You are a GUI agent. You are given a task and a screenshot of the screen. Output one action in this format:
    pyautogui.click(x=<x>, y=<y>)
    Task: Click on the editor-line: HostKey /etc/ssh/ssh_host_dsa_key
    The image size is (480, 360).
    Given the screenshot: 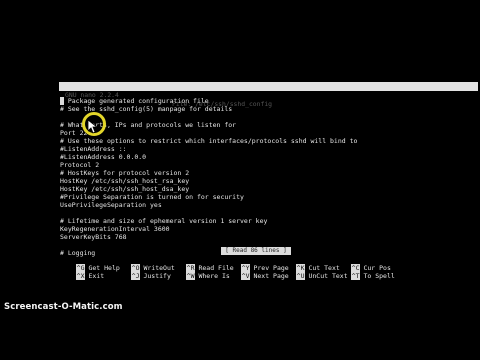 What is the action you would take?
    pyautogui.click(x=125, y=189)
    